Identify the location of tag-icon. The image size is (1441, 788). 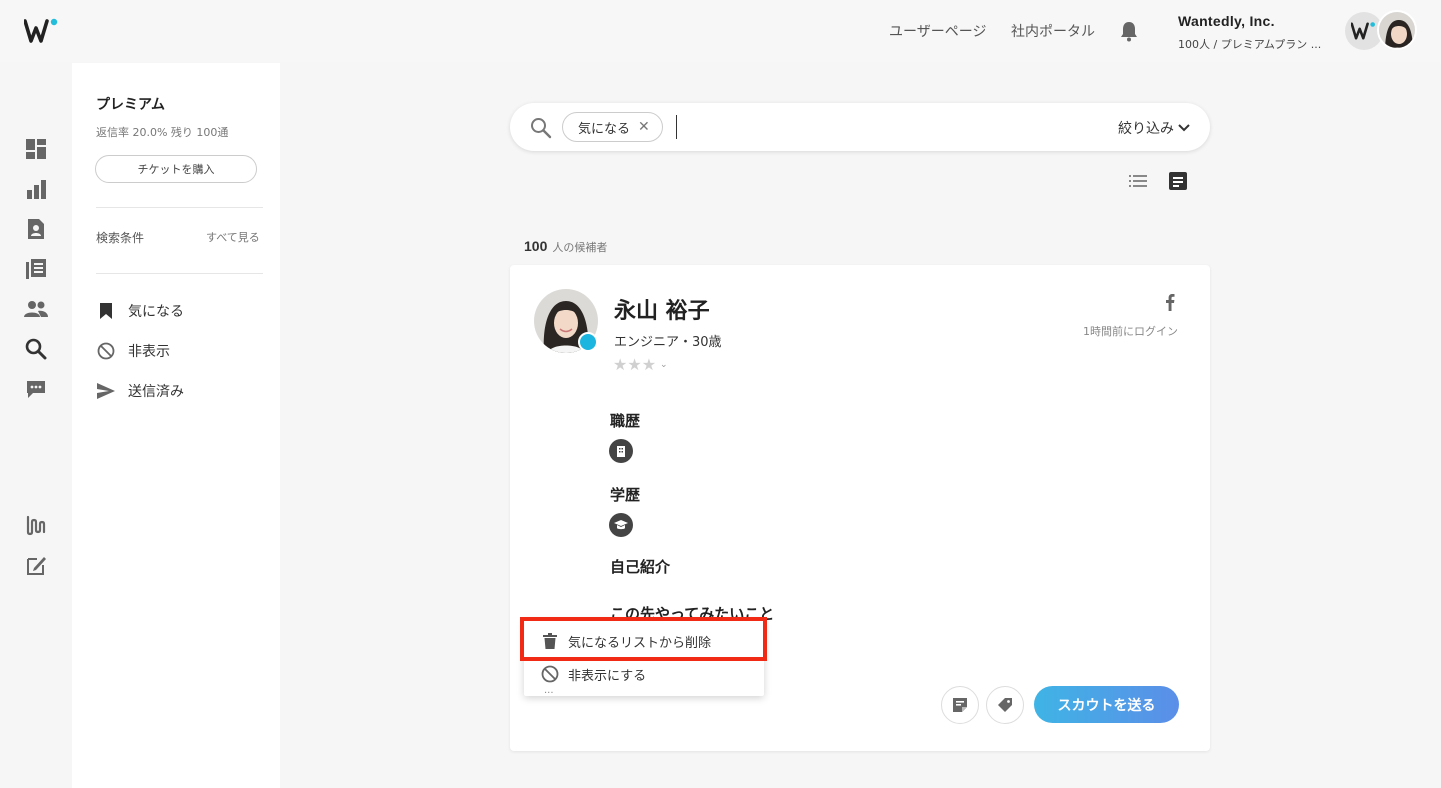
(1005, 705).